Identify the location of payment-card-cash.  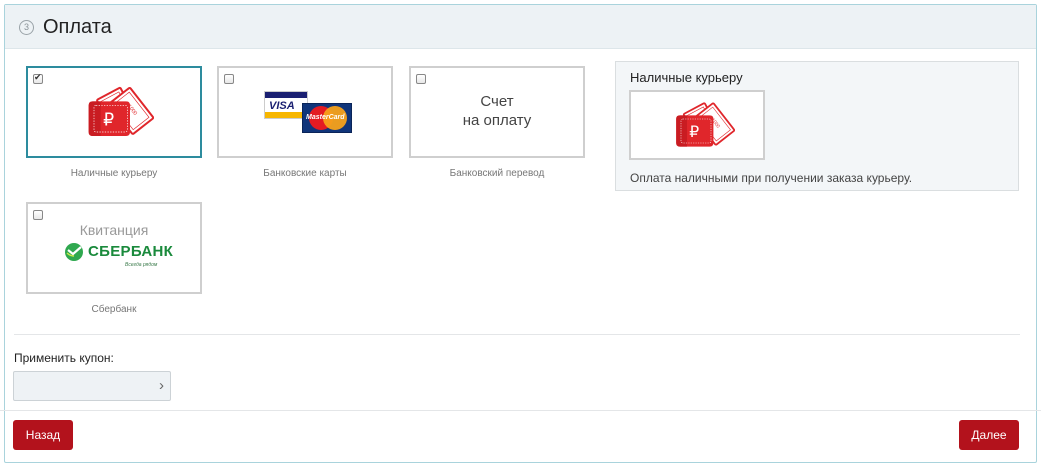
(114, 112).